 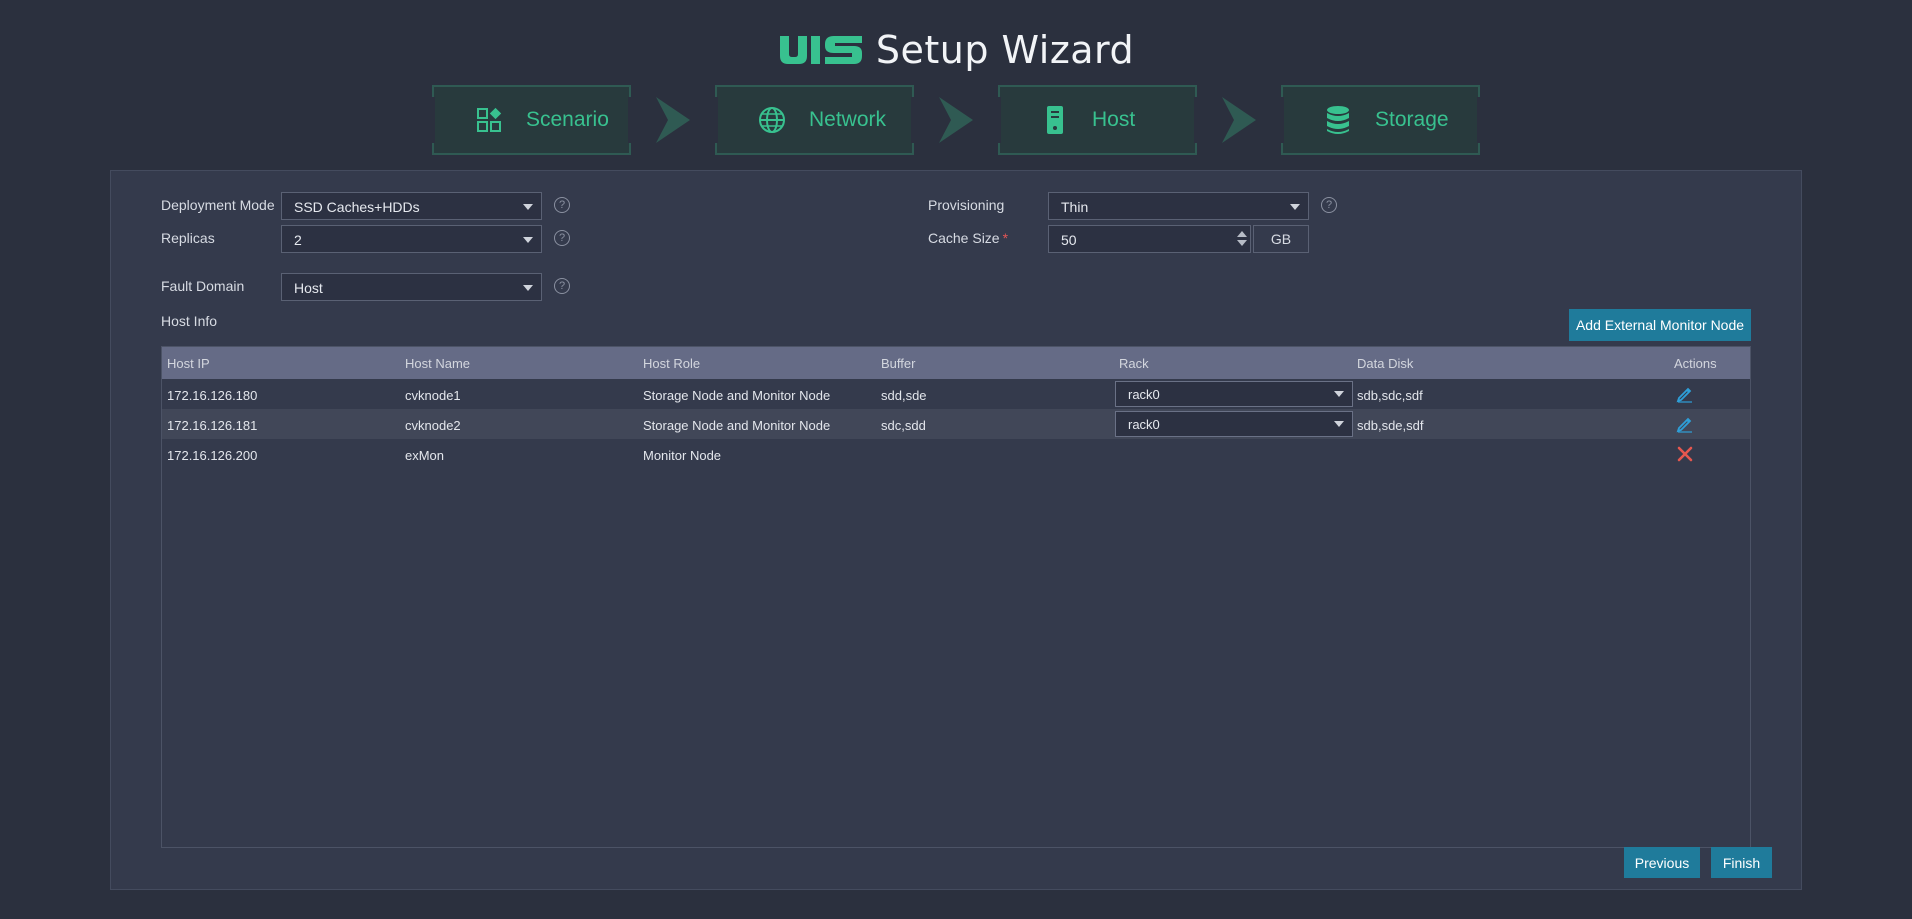 What do you see at coordinates (1149, 239) in the screenshot?
I see `cache-size-input: 50` at bounding box center [1149, 239].